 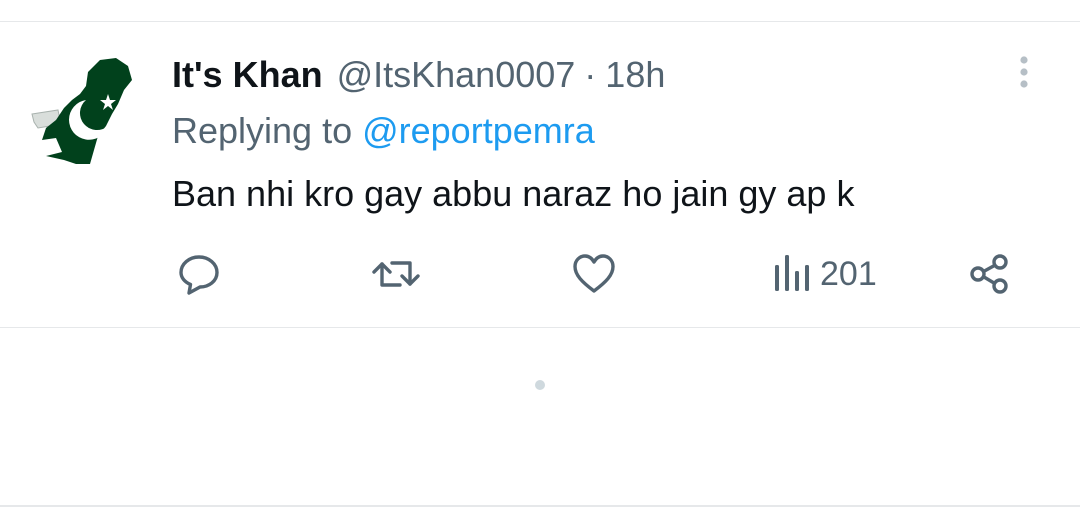 What do you see at coordinates (635, 75) in the screenshot?
I see `timestamp: 18h` at bounding box center [635, 75].